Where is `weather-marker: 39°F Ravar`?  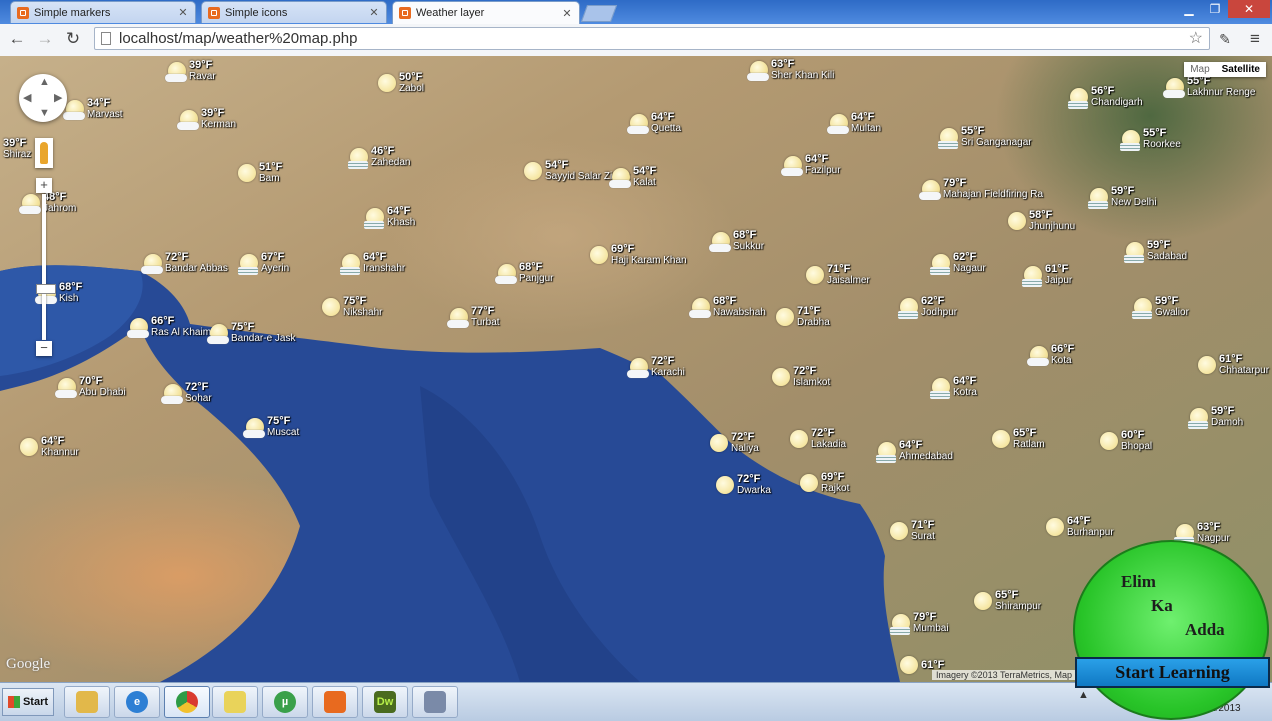 weather-marker: 39°F Ravar is located at coordinates (190, 71).